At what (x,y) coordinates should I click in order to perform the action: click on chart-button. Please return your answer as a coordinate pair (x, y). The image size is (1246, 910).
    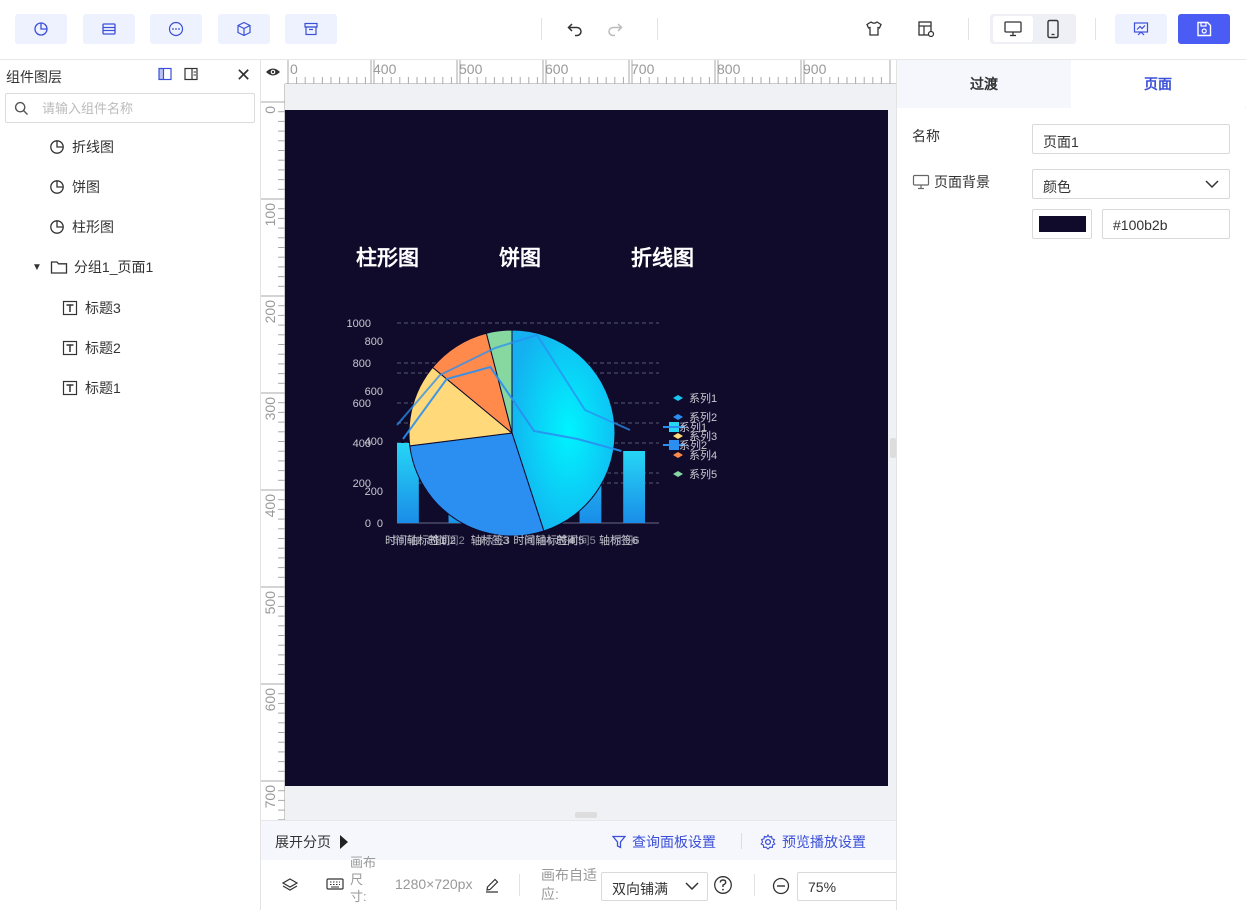
    Looking at the image, I should click on (41, 29).